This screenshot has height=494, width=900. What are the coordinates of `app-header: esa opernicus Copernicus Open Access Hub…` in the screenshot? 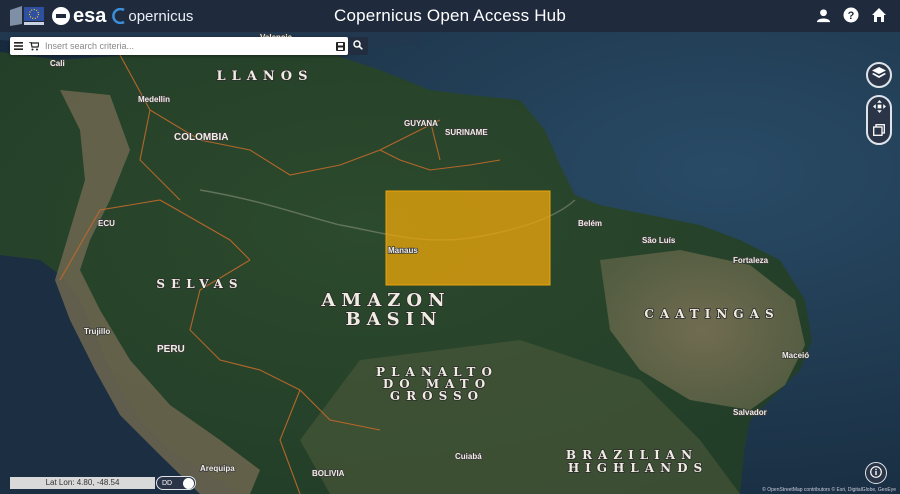 It's located at (450, 16).